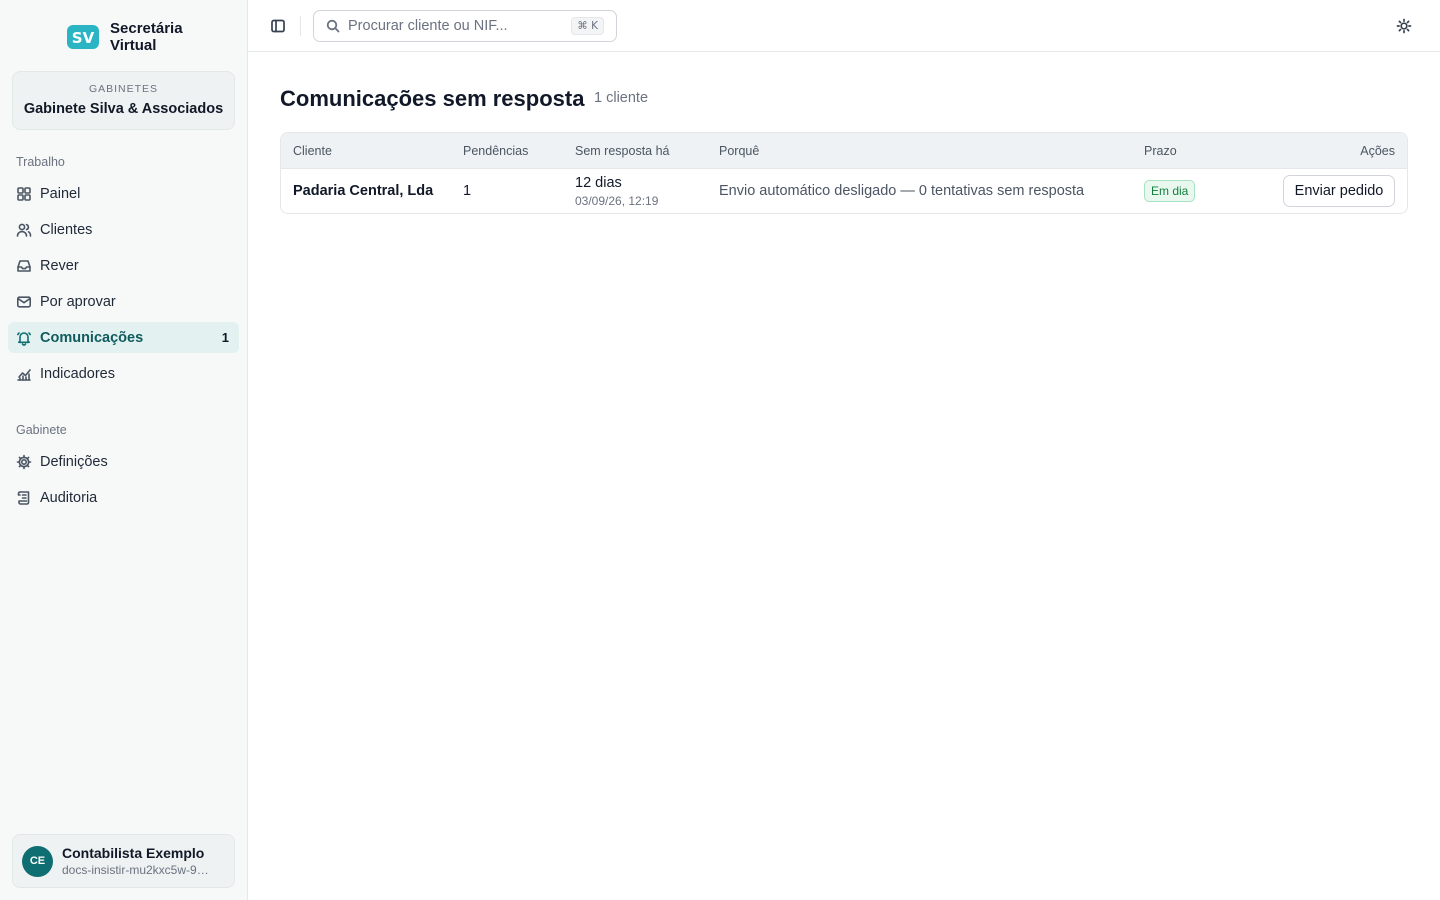  Describe the element at coordinates (24, 462) in the screenshot. I see `gear-icon` at that location.